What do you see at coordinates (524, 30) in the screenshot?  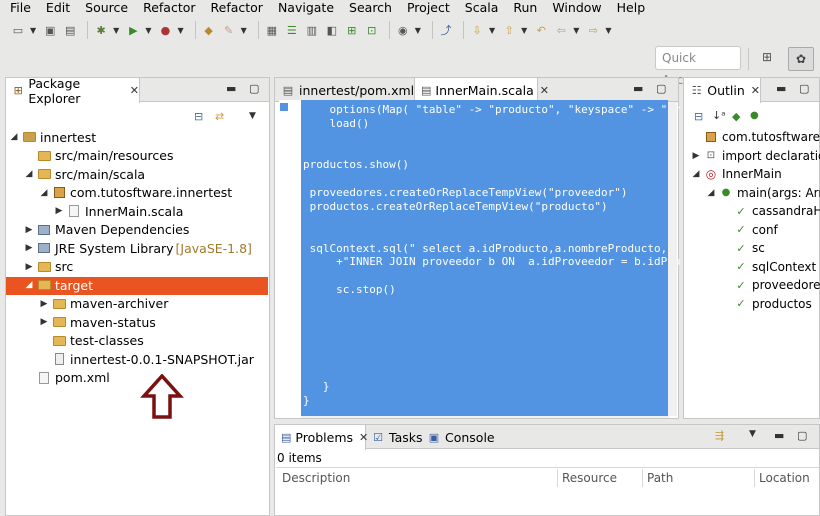 I see `prev-annotation-dropdown-icon: ▼` at bounding box center [524, 30].